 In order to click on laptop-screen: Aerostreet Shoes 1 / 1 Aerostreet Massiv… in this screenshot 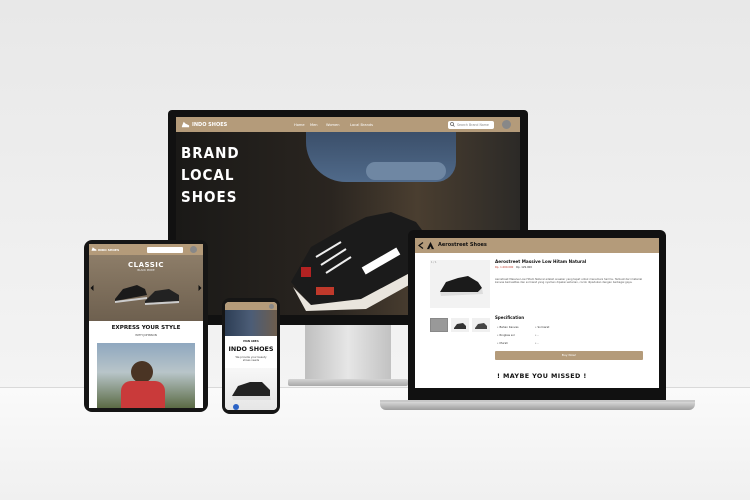, I will do `click(537, 313)`.